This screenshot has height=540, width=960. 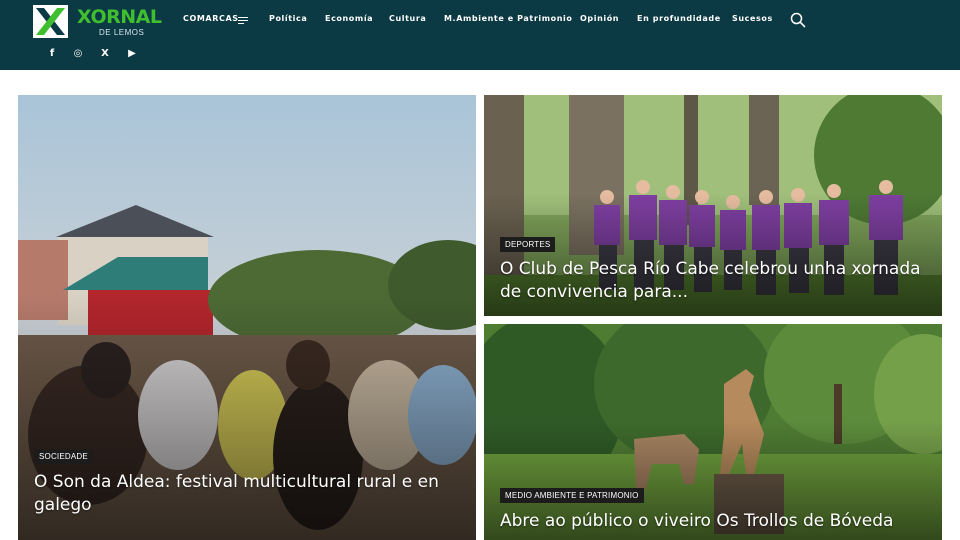 I want to click on category-badge: MEDIO AMBIENTE E PATRIMONIO, so click(x=572, y=495).